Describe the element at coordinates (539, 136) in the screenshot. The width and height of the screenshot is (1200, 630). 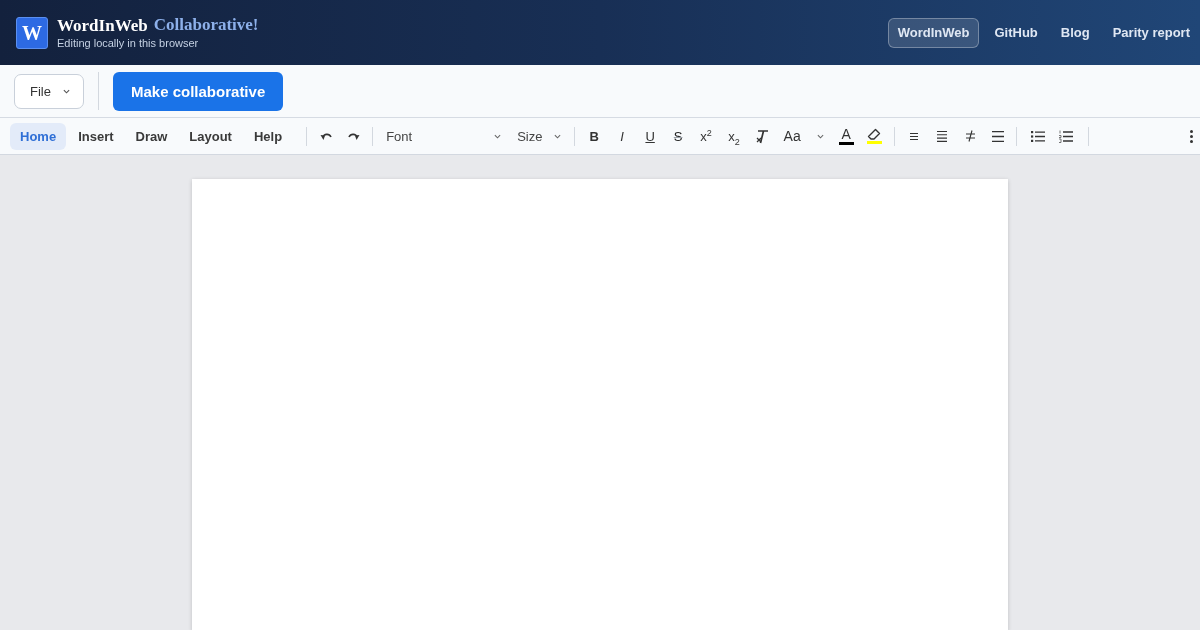
I see `font-size-select: Size` at that location.